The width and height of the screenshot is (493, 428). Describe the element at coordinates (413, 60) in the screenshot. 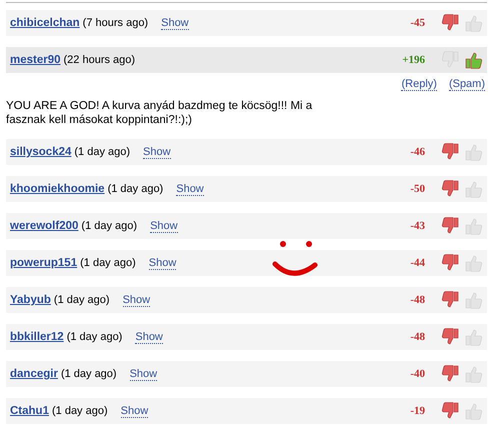

I see `comment-score: +196` at that location.